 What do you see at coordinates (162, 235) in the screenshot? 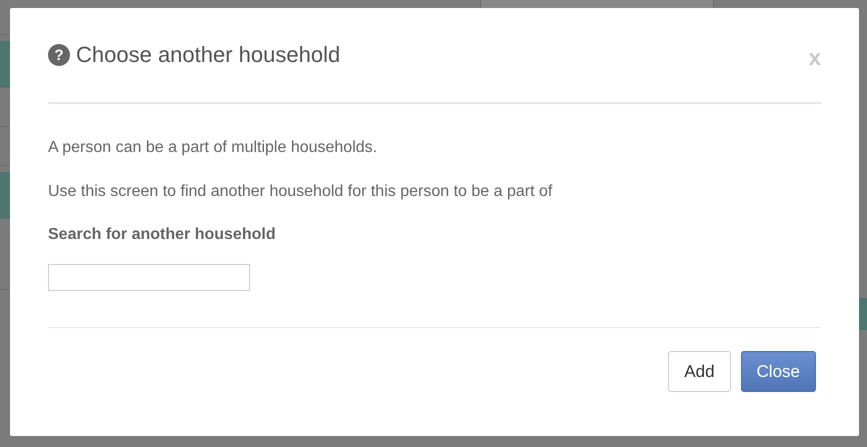
I see `search-label: Search for another household` at bounding box center [162, 235].